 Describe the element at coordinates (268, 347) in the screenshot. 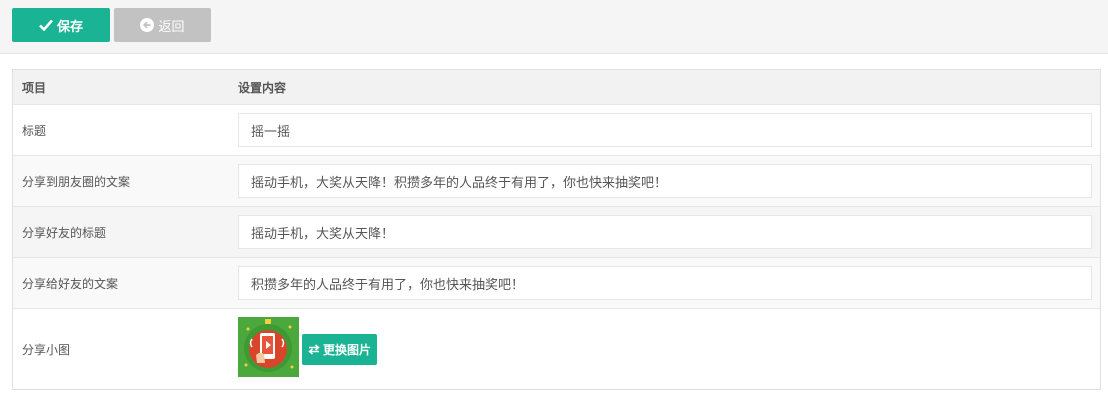

I see `share-thumbnail-image` at that location.